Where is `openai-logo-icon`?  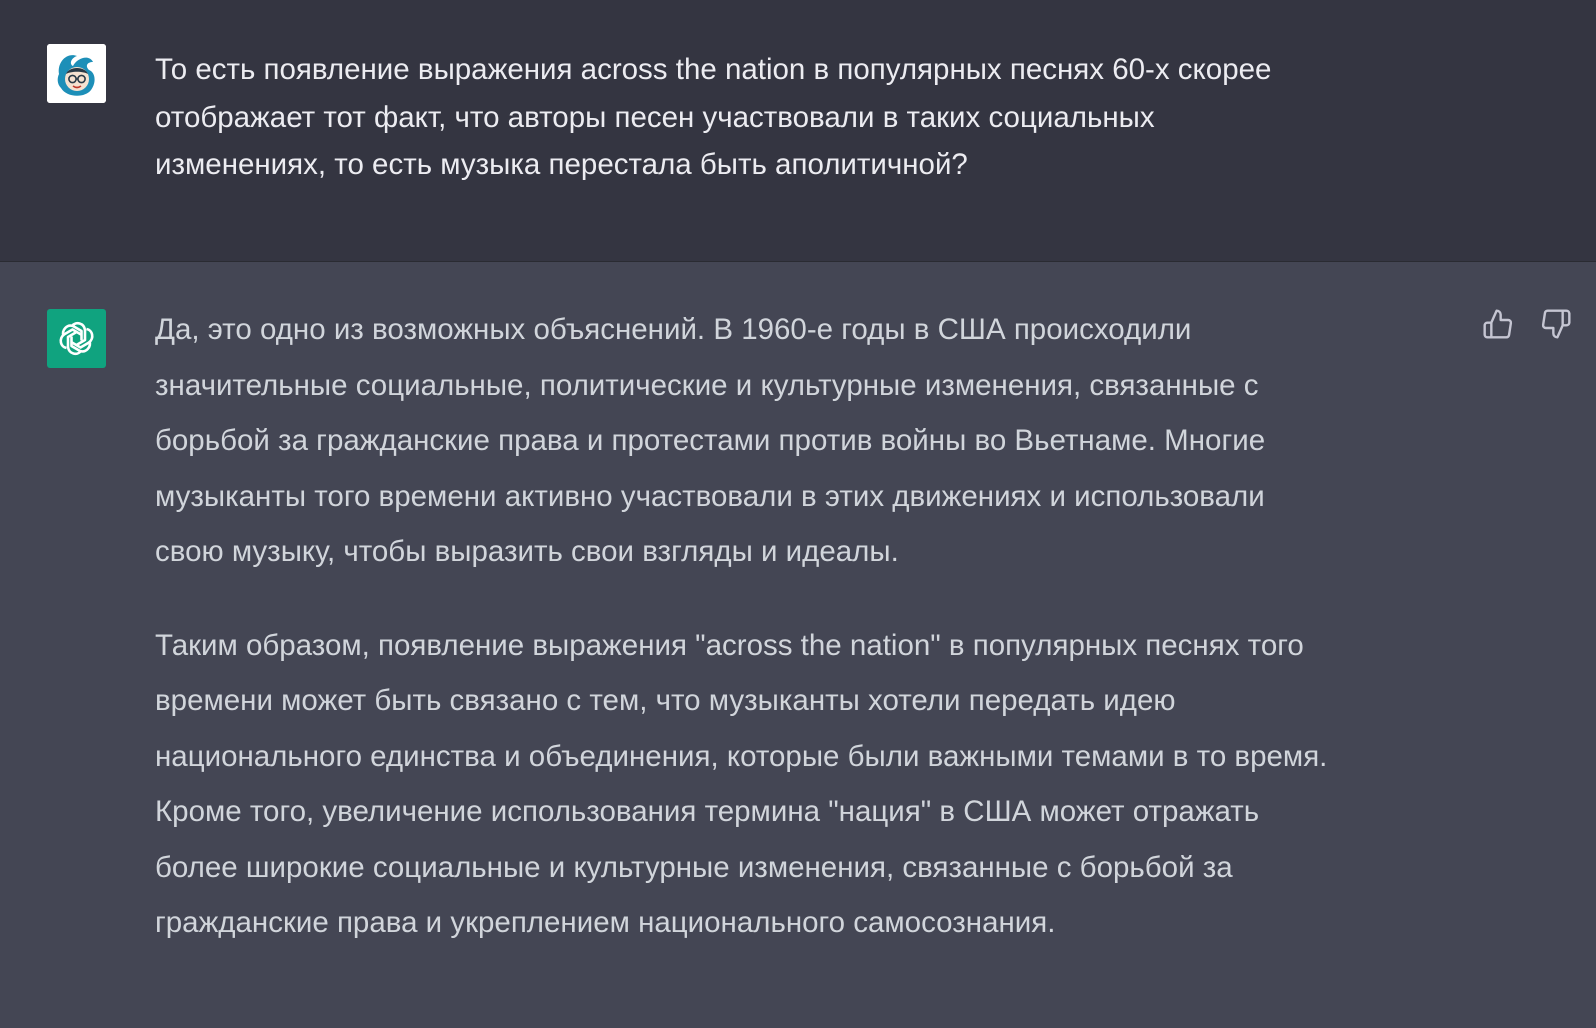
openai-logo-icon is located at coordinates (76, 338).